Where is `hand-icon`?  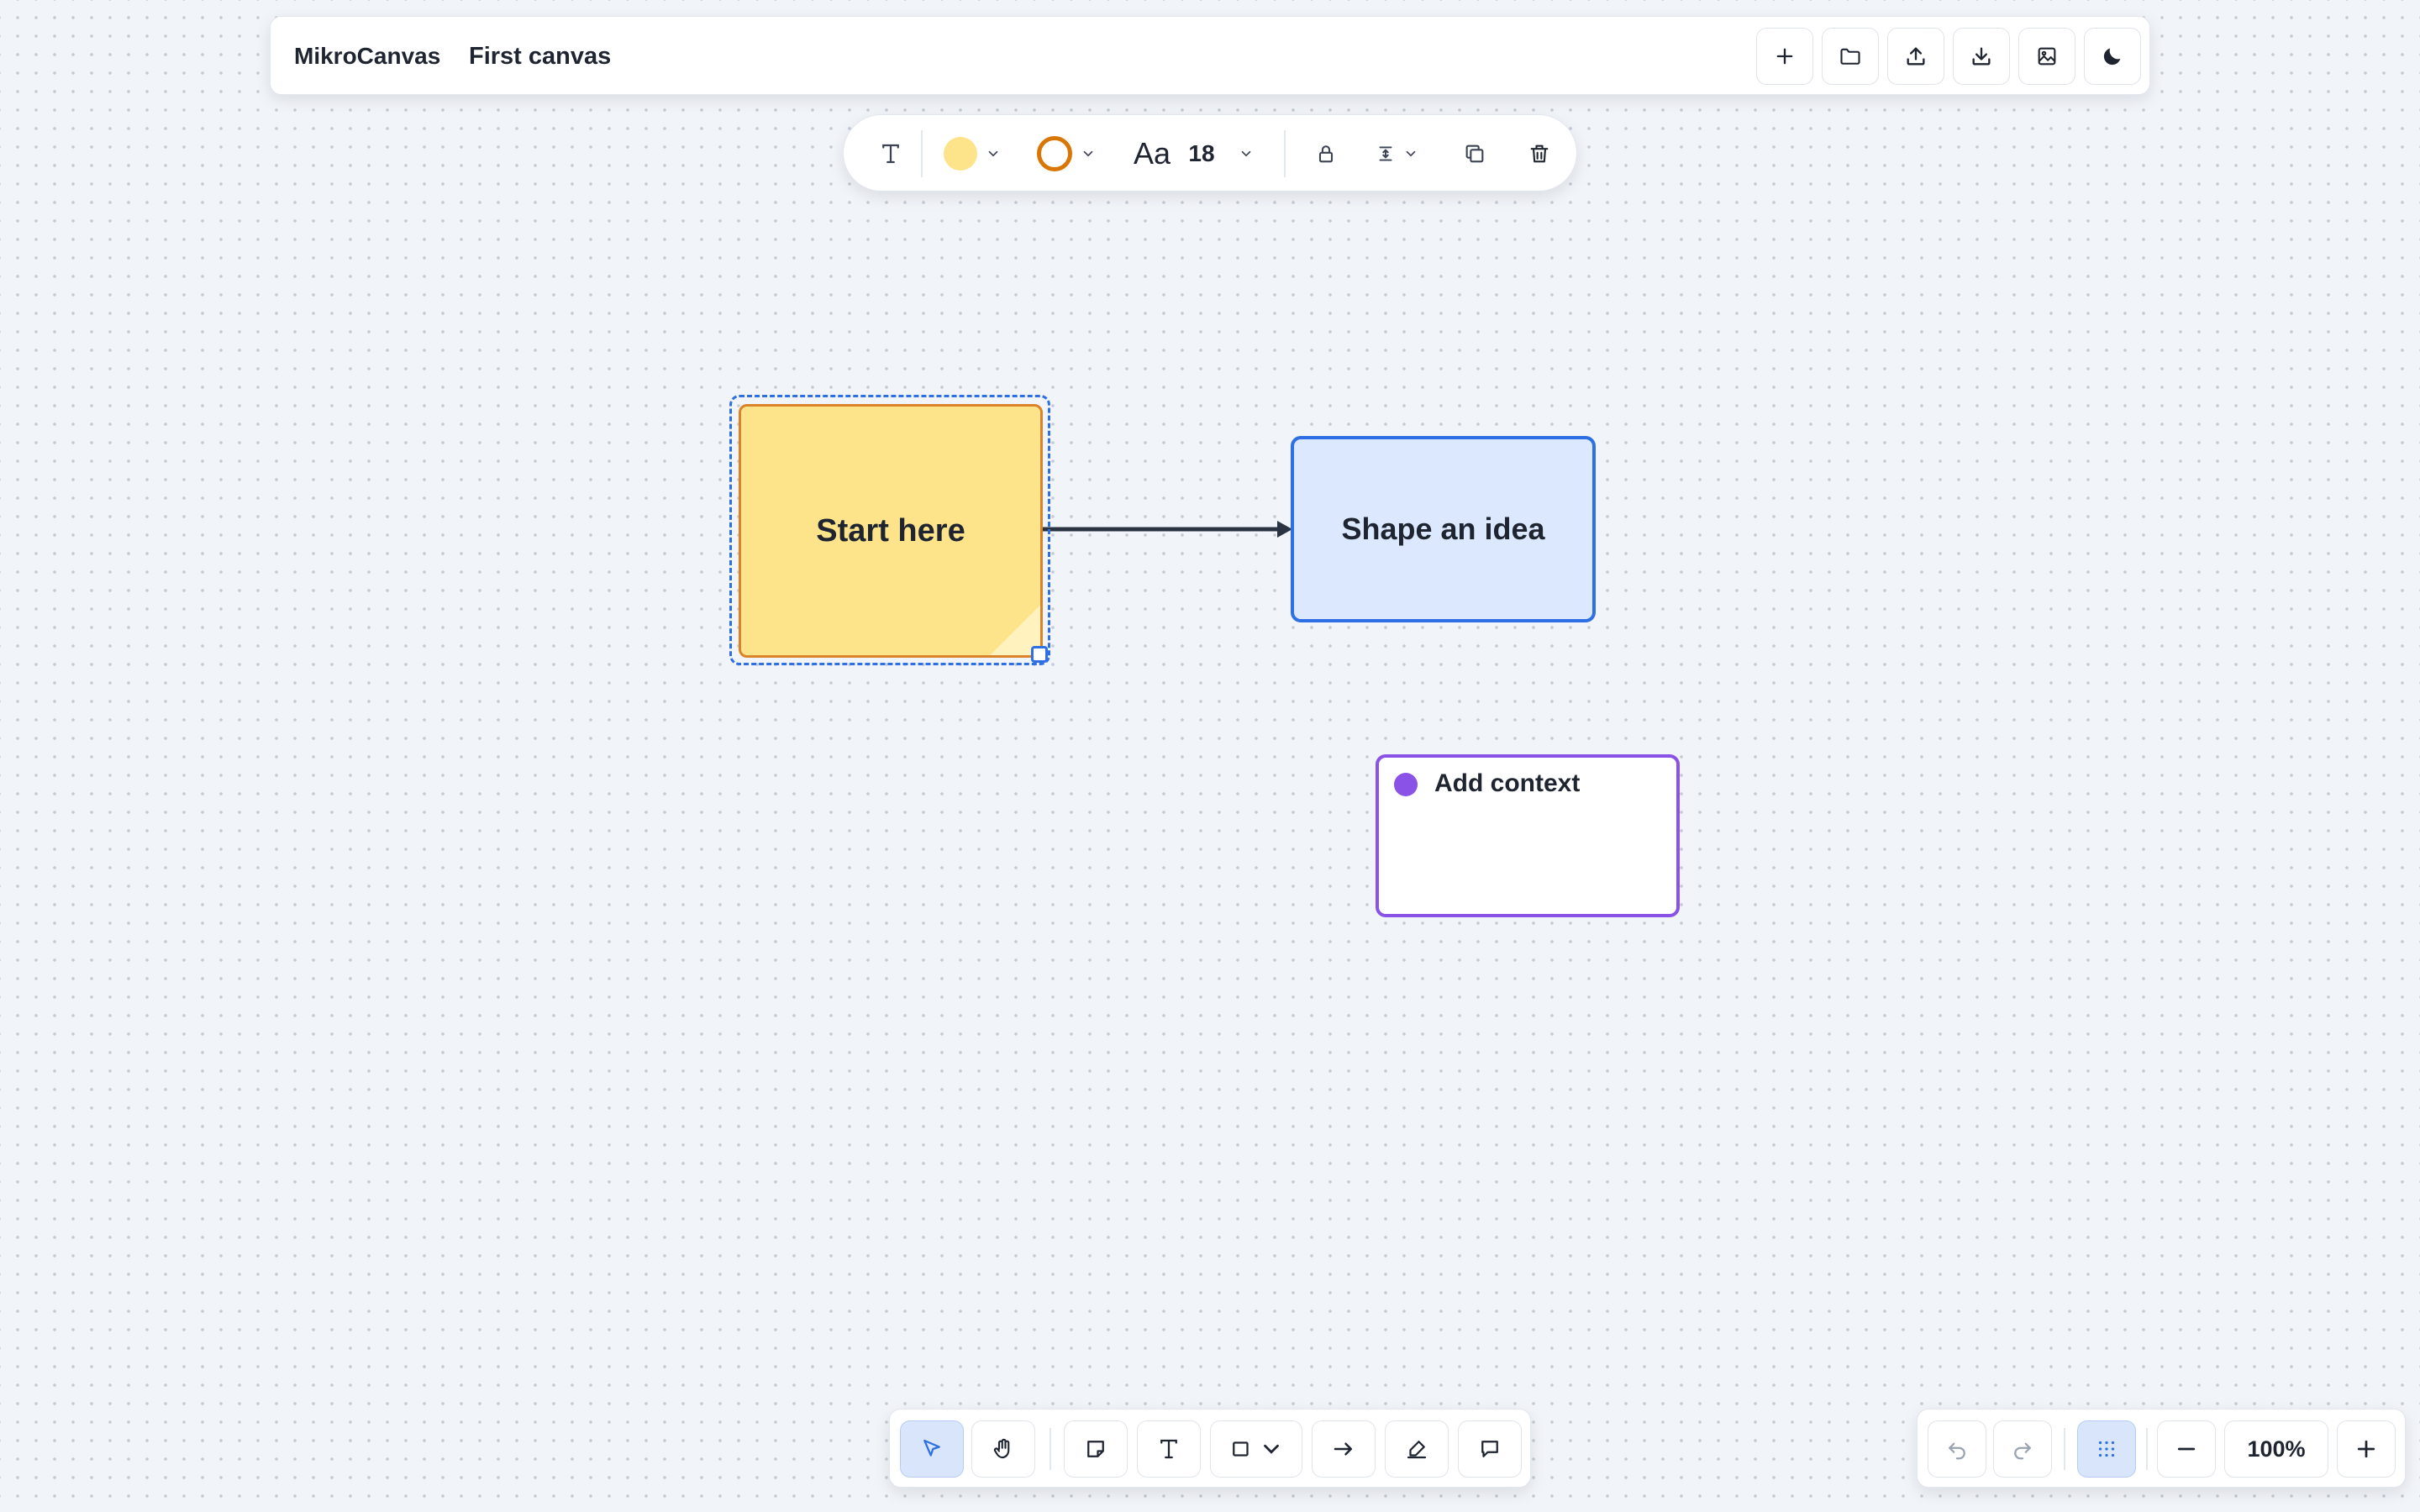
hand-icon is located at coordinates (1001, 1448).